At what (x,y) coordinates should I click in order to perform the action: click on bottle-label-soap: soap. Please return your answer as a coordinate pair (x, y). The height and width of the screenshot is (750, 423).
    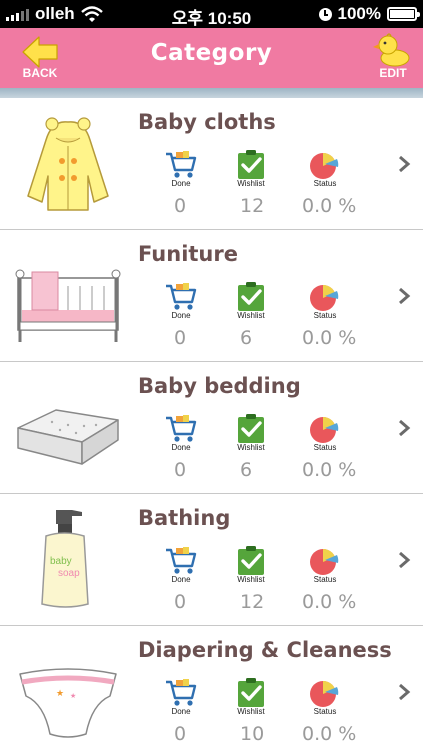
    Looking at the image, I should click on (69, 573).